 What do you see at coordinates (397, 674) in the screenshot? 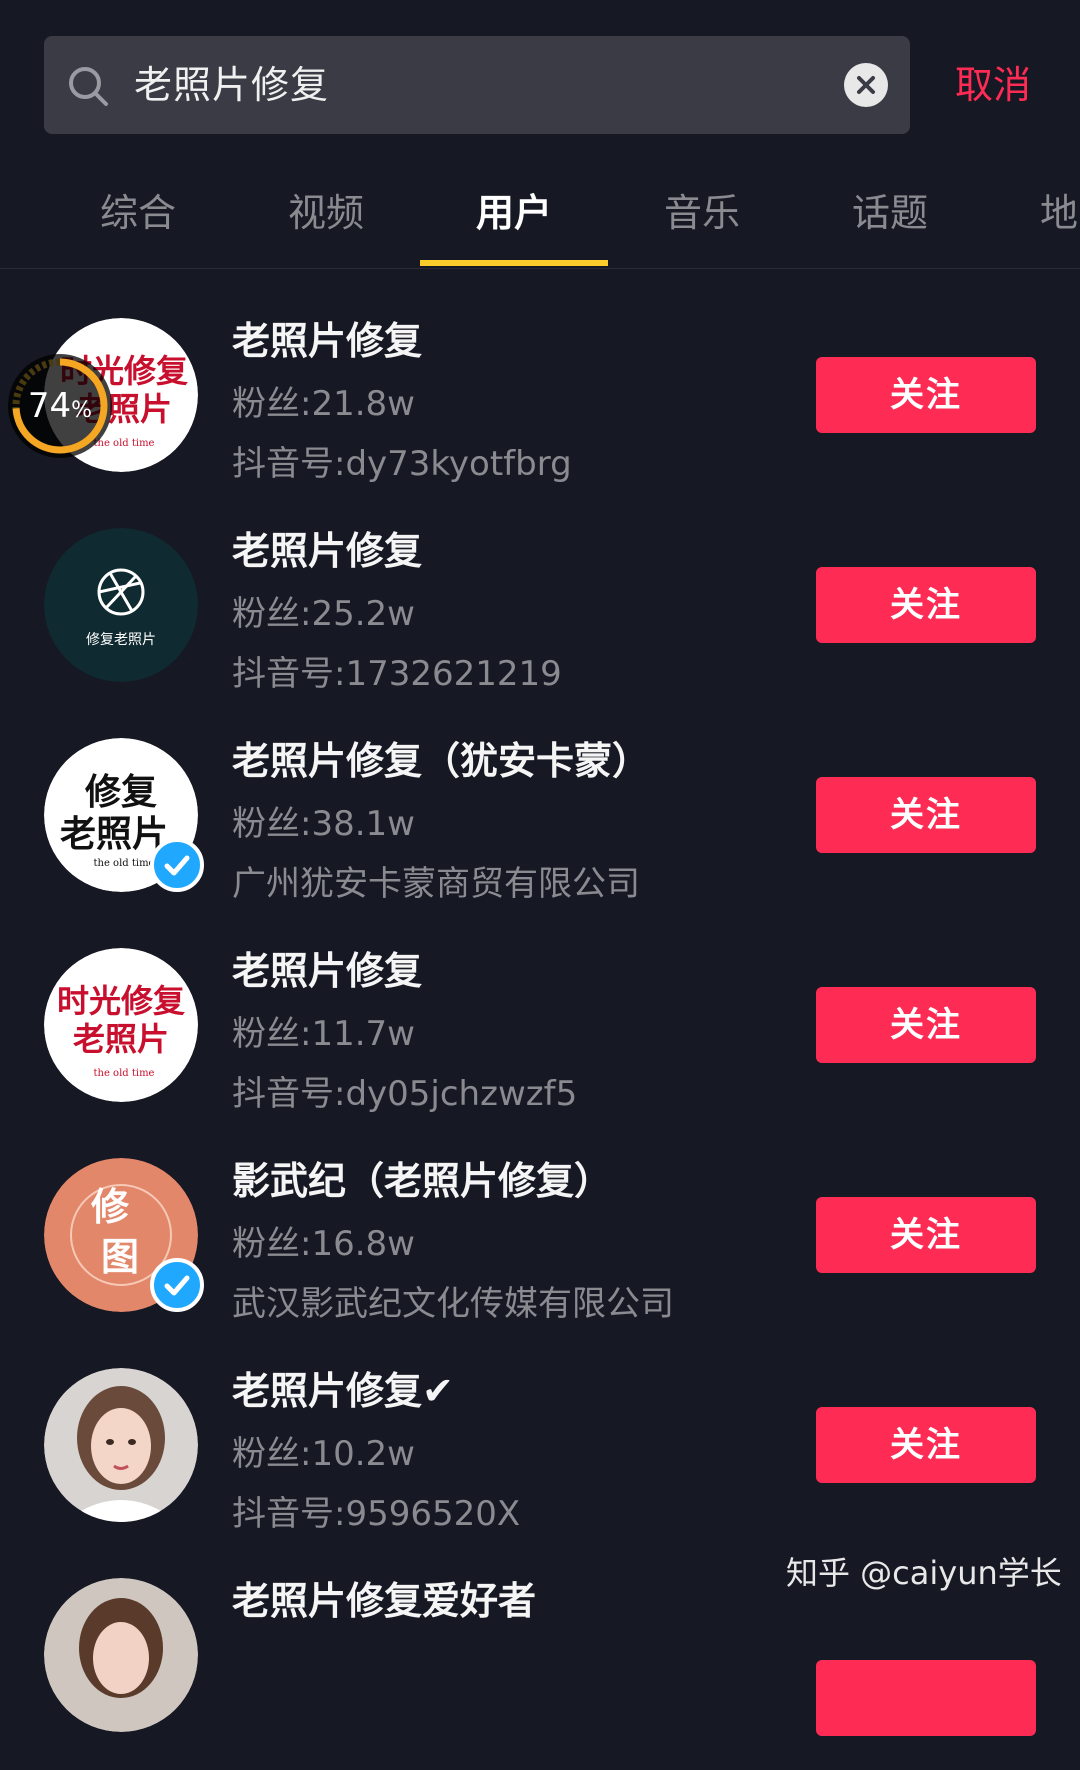
I see `user-id: 抖音号:1732621219` at bounding box center [397, 674].